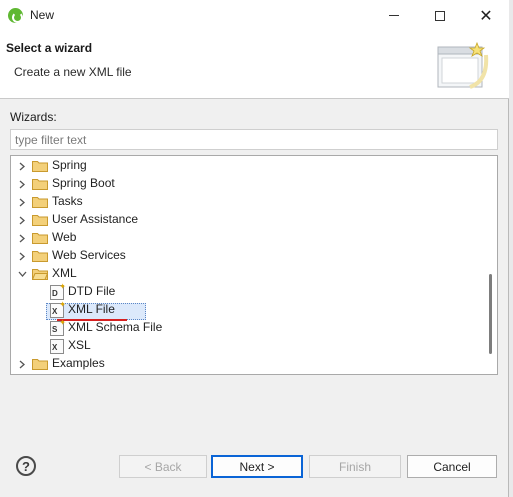 Image resolution: width=513 pixels, height=497 pixels. What do you see at coordinates (33, 117) in the screenshot?
I see `wizards-label: Wizards:` at bounding box center [33, 117].